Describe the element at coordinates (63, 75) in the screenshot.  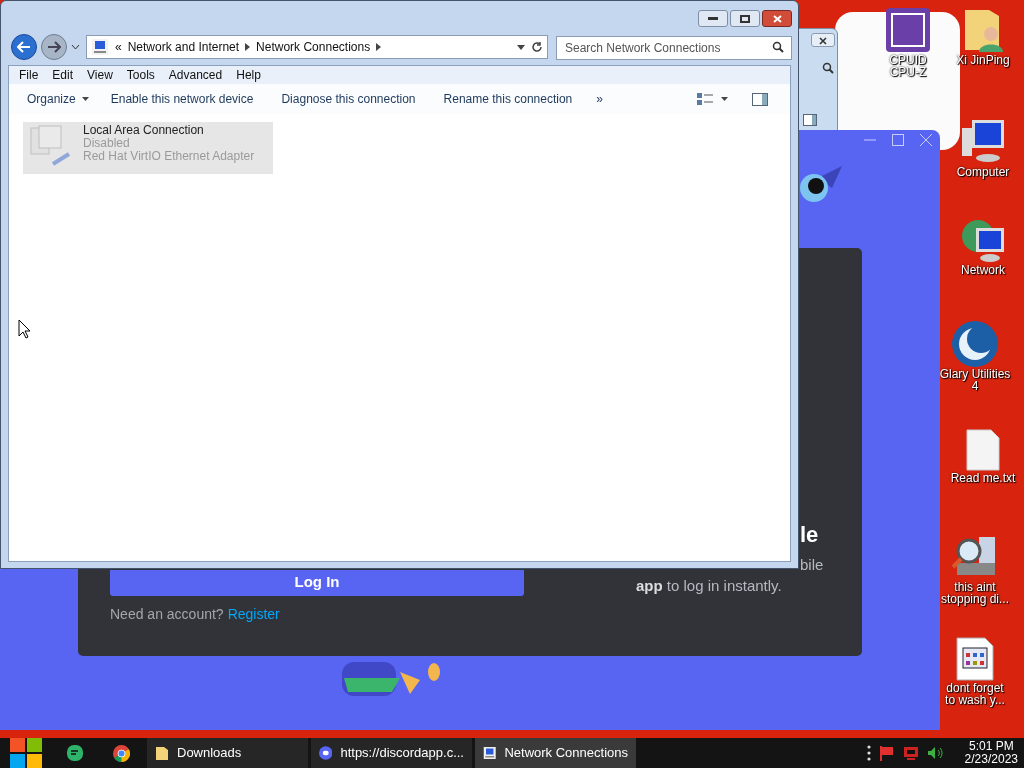
I see `menu-item: Edit` at that location.